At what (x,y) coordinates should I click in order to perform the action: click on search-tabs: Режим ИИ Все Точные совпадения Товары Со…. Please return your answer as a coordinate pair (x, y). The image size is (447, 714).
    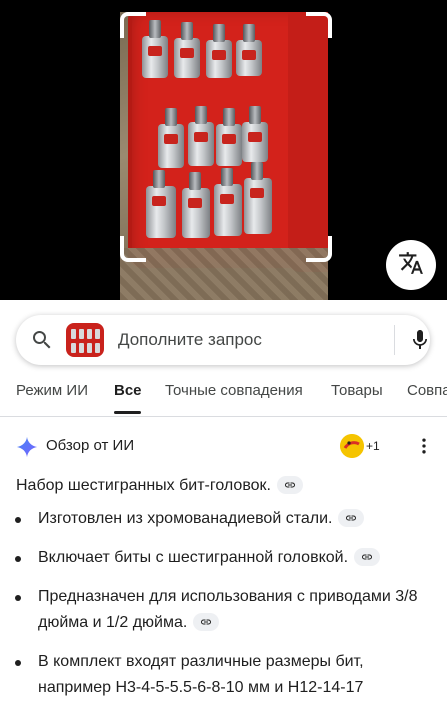
    Looking at the image, I should click on (223, 393).